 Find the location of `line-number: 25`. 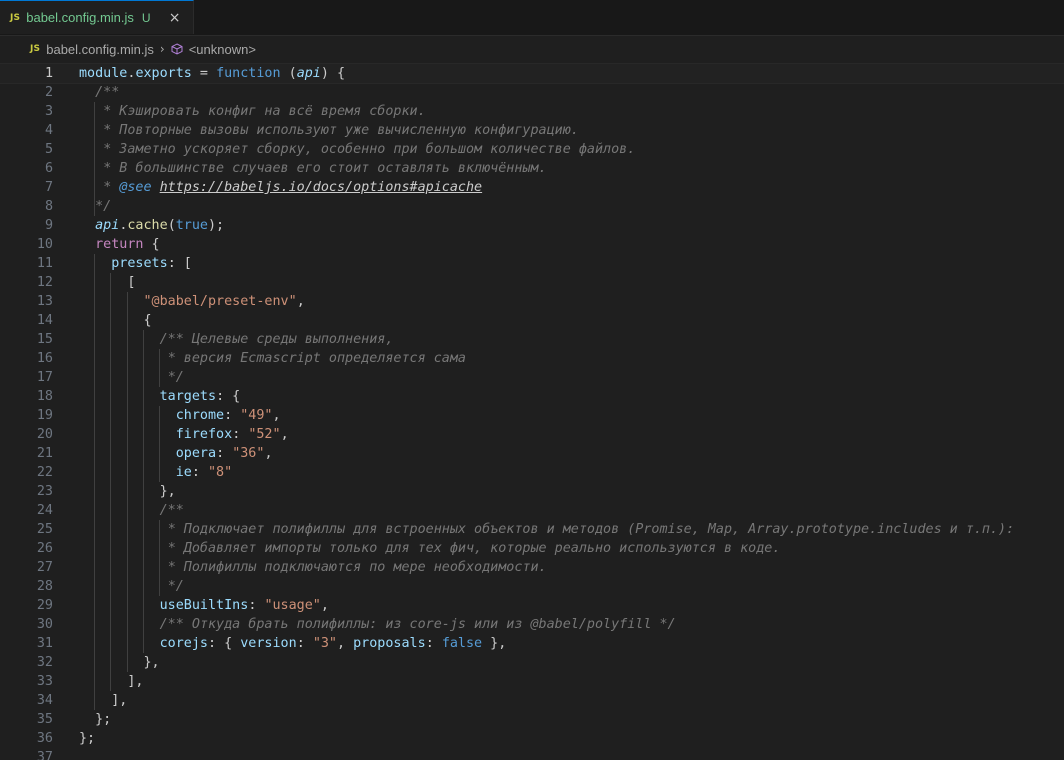

line-number: 25 is located at coordinates (26, 529).